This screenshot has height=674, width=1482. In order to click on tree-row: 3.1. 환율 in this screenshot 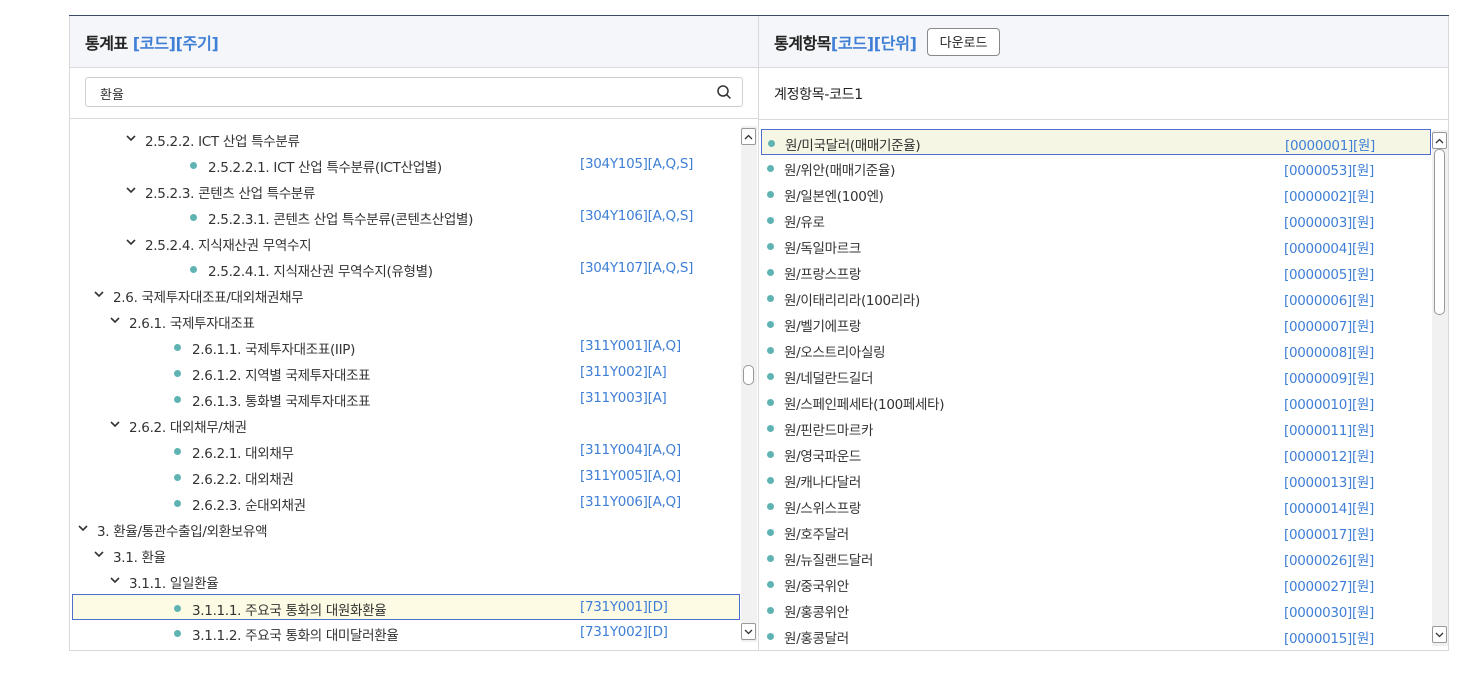, I will do `click(406, 555)`.